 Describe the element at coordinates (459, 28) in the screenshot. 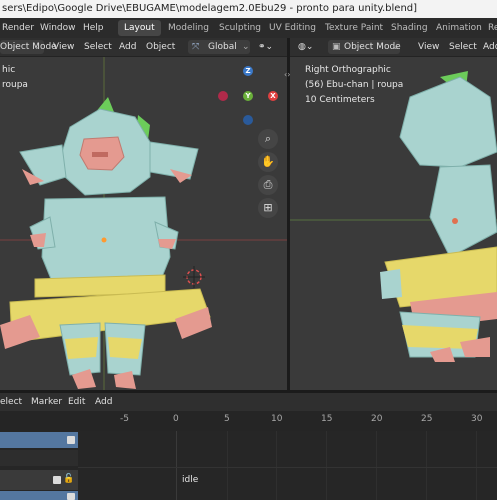

I see `tab-animation: Animation` at that location.